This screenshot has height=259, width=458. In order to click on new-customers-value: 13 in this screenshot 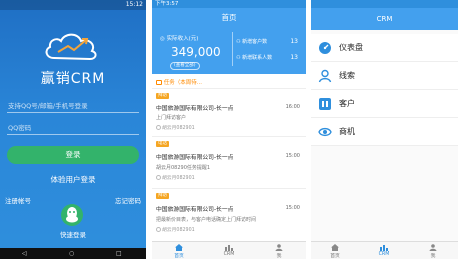, I will do `click(294, 41)`.